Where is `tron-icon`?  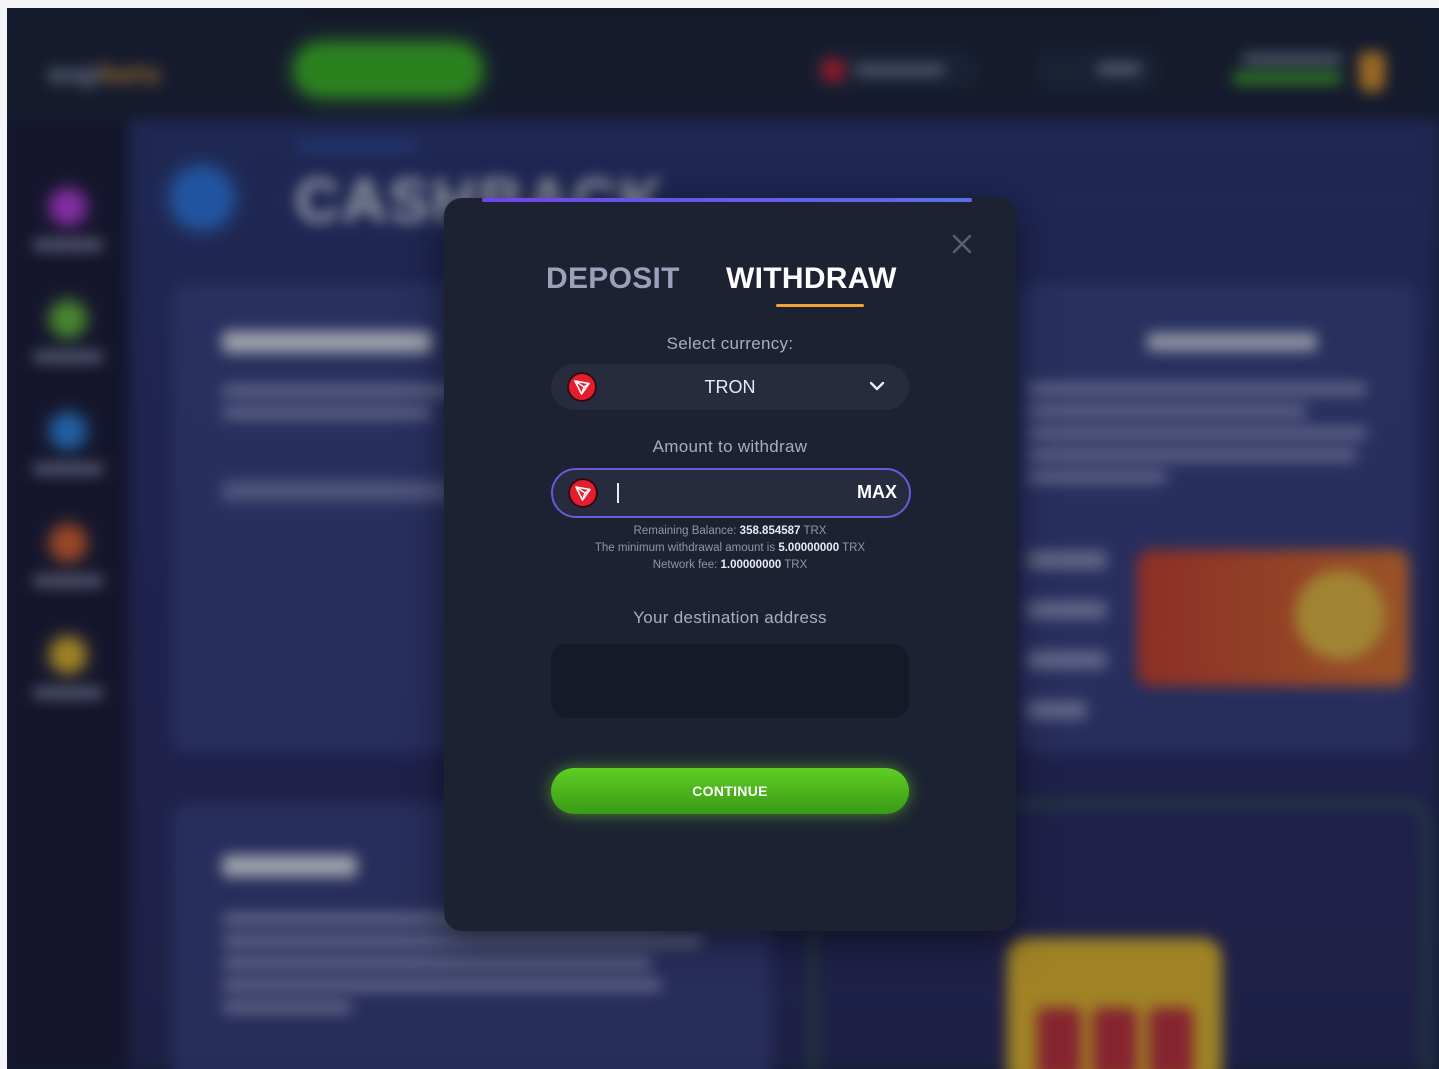 tron-icon is located at coordinates (583, 493).